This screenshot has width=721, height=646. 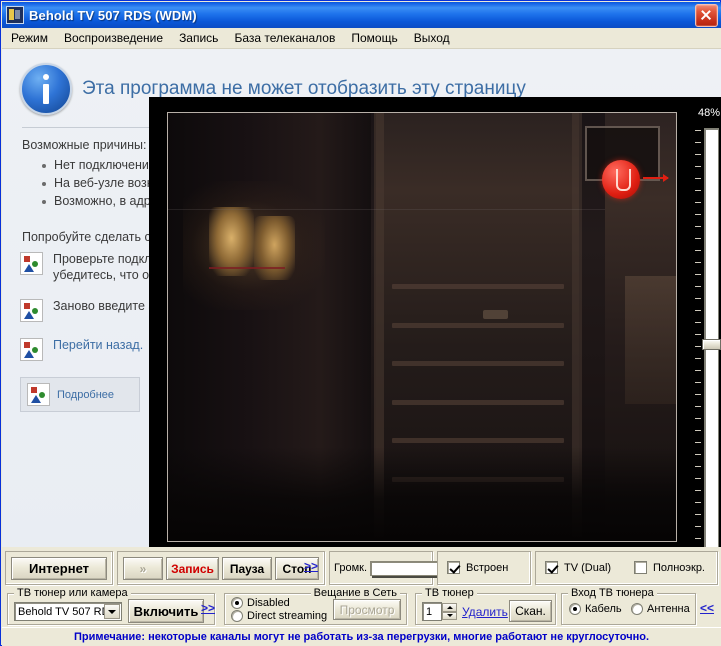 What do you see at coordinates (260, 603) in the screenshot?
I see `broadcast-disabled-row: Disabled` at bounding box center [260, 603].